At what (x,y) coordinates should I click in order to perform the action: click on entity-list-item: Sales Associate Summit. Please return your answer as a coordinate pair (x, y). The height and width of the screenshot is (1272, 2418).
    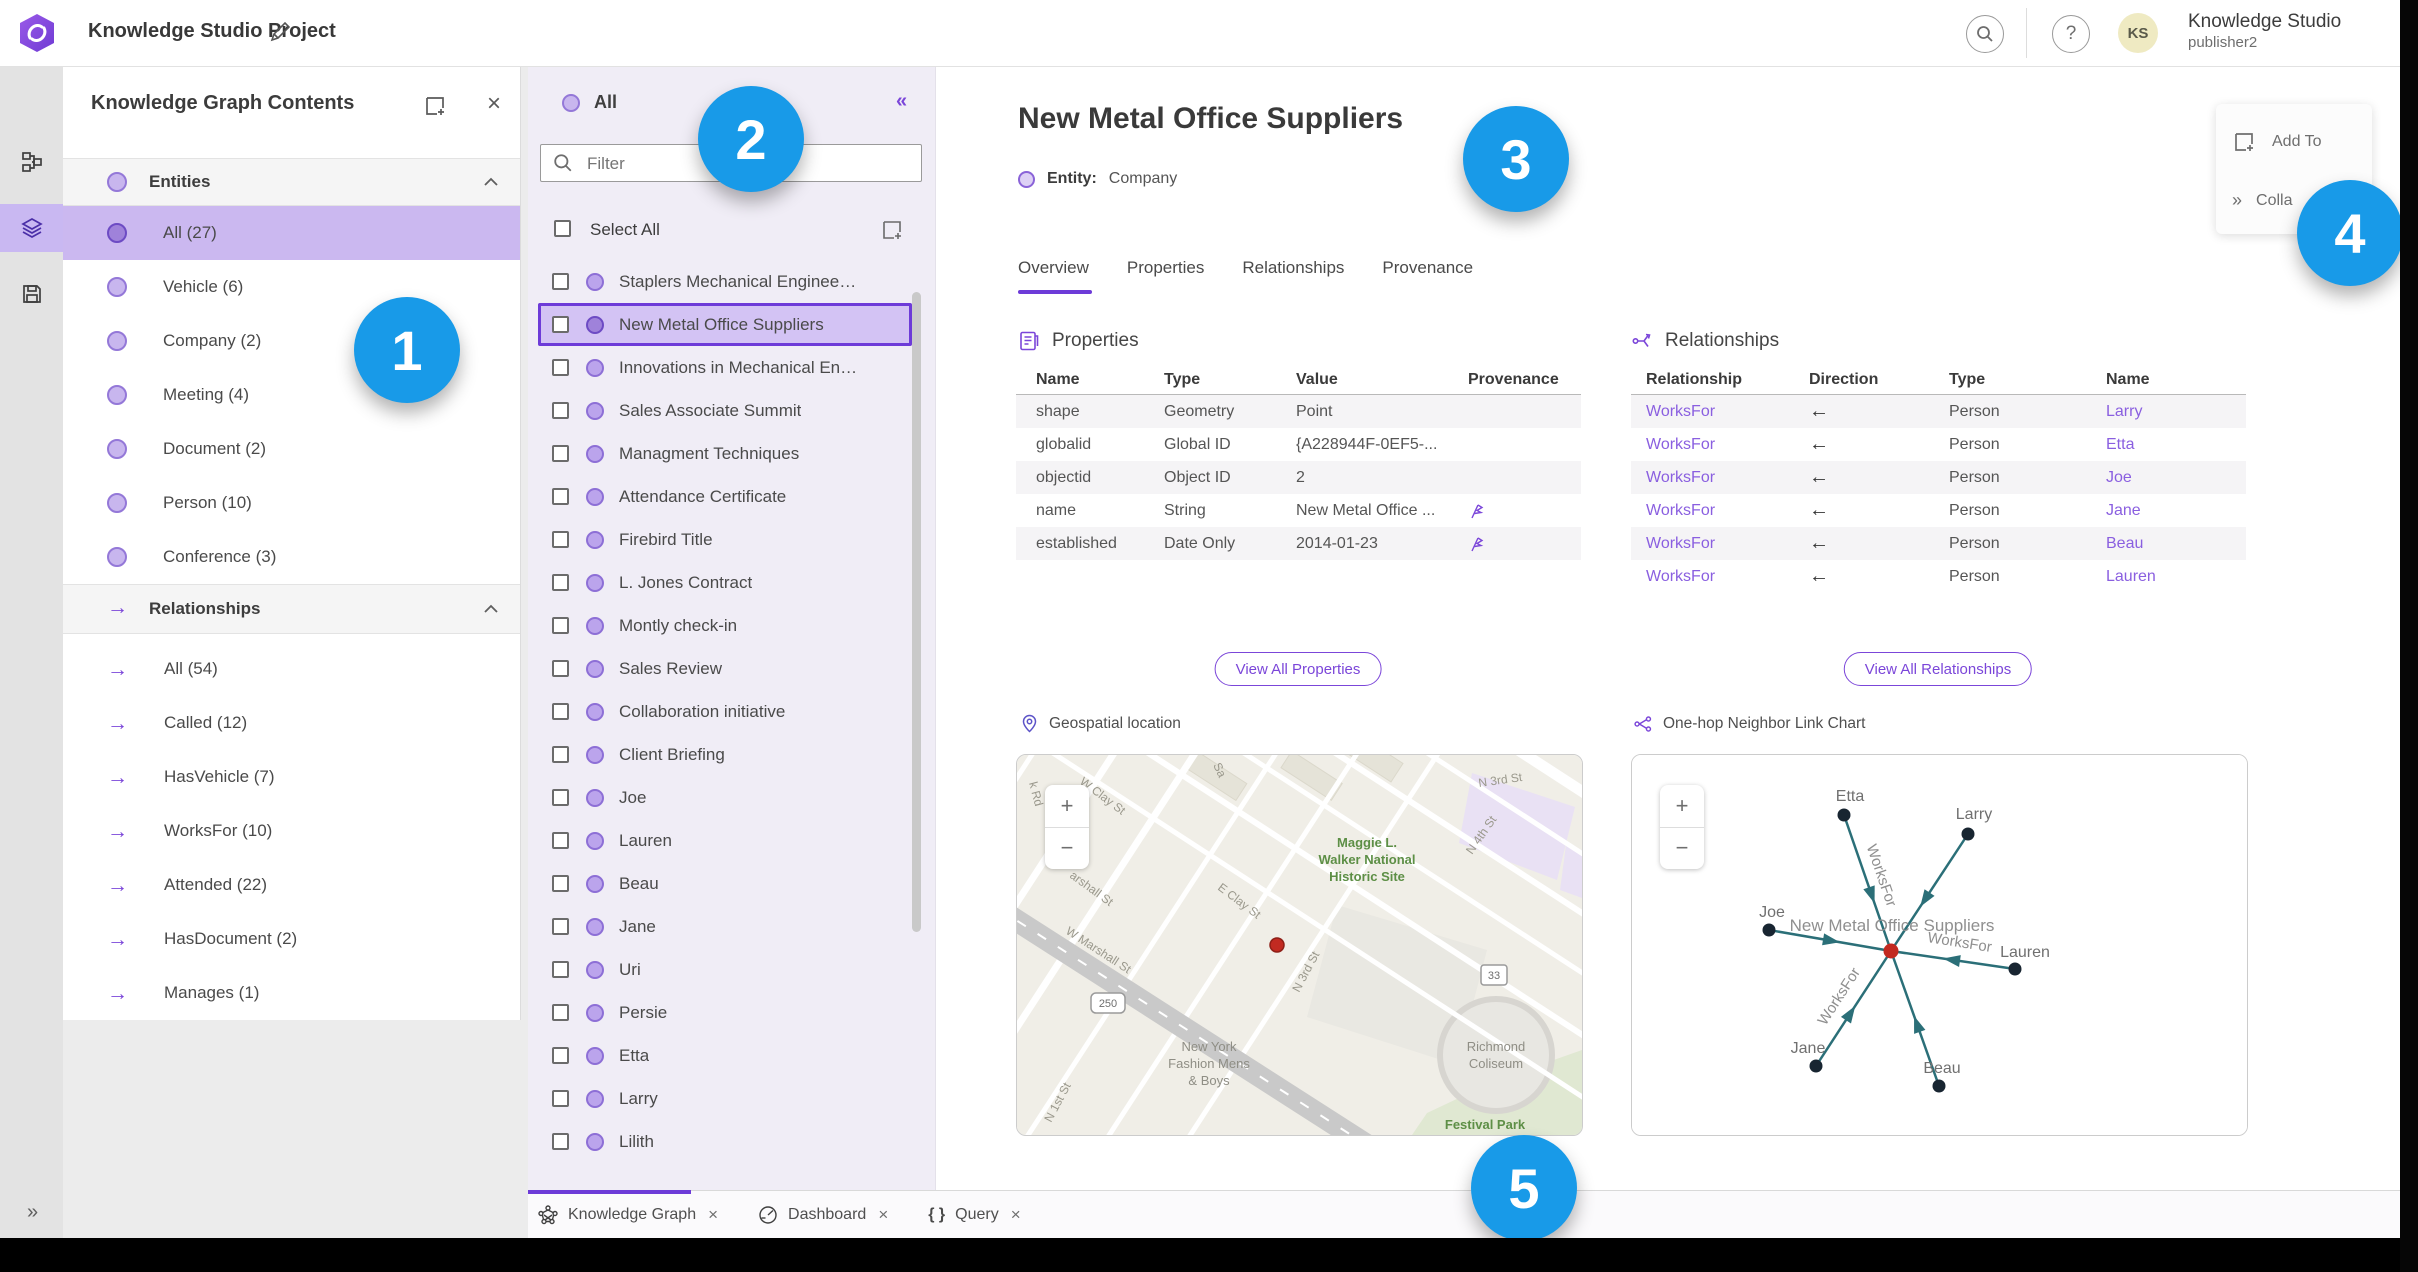
    Looking at the image, I should click on (725, 410).